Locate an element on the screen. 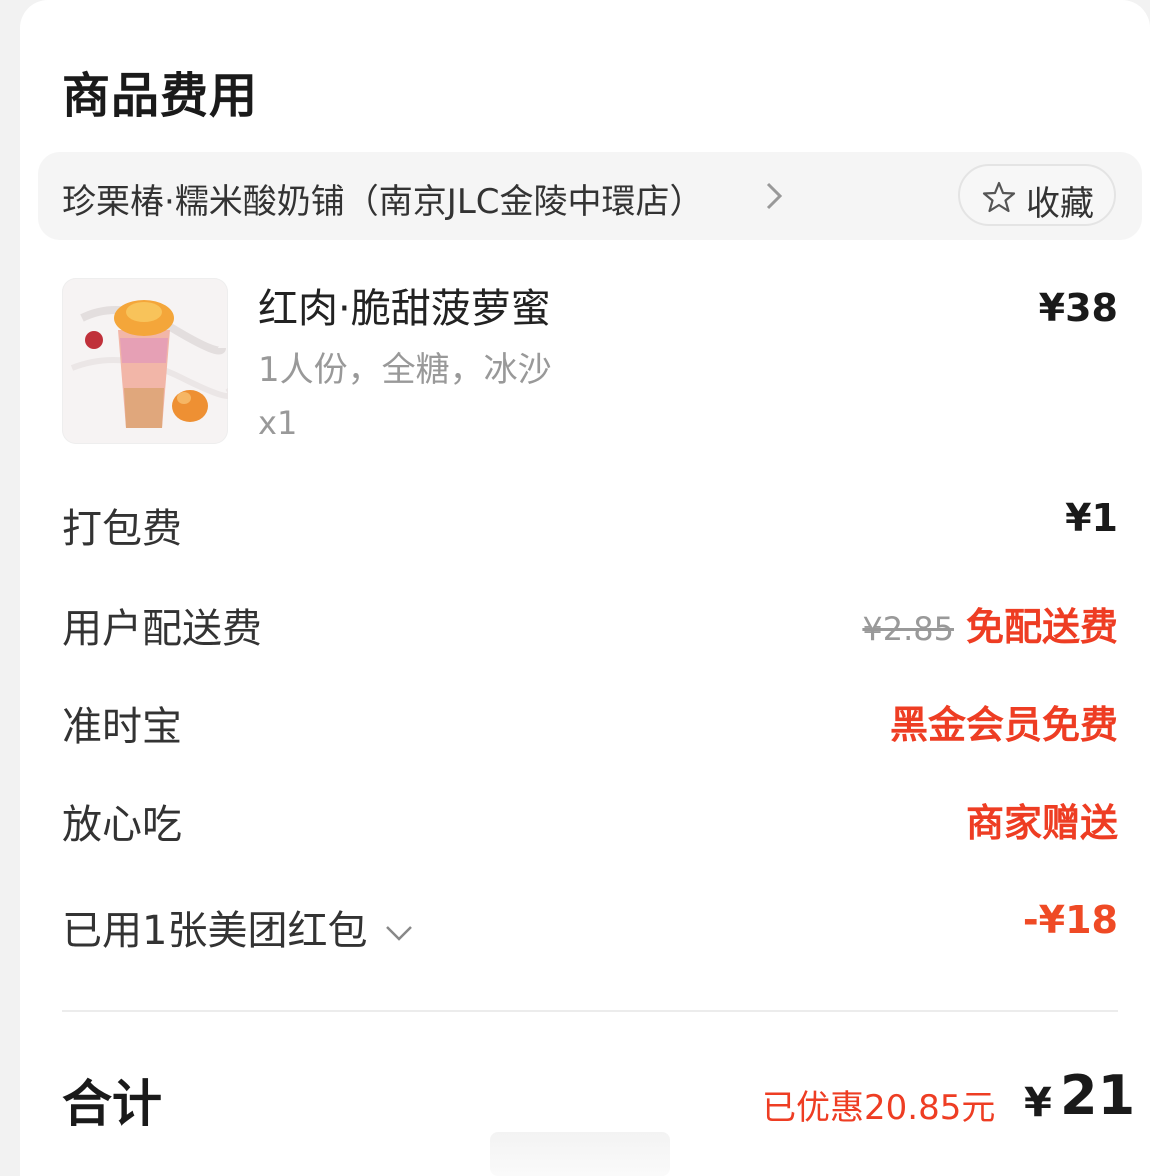 The image size is (1150, 1176). chevron-right-icon is located at coordinates (774, 196).